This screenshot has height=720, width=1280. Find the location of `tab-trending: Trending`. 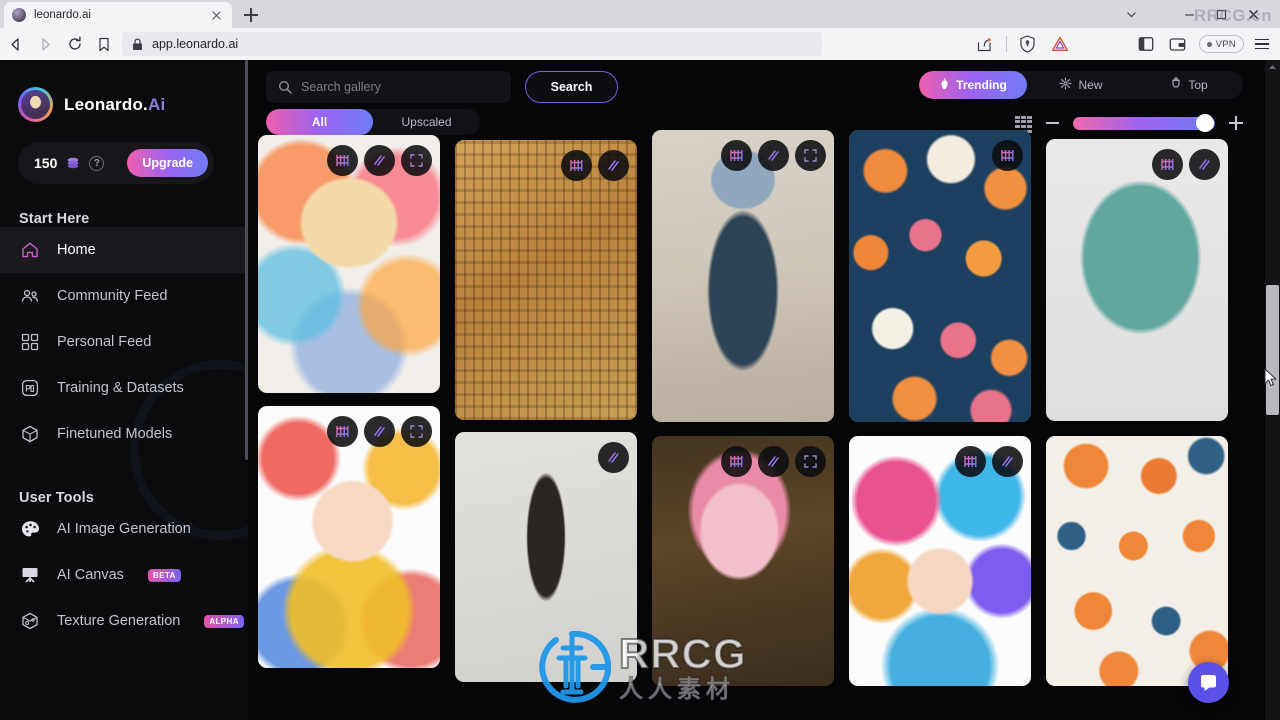

tab-trending: Trending is located at coordinates (973, 85).